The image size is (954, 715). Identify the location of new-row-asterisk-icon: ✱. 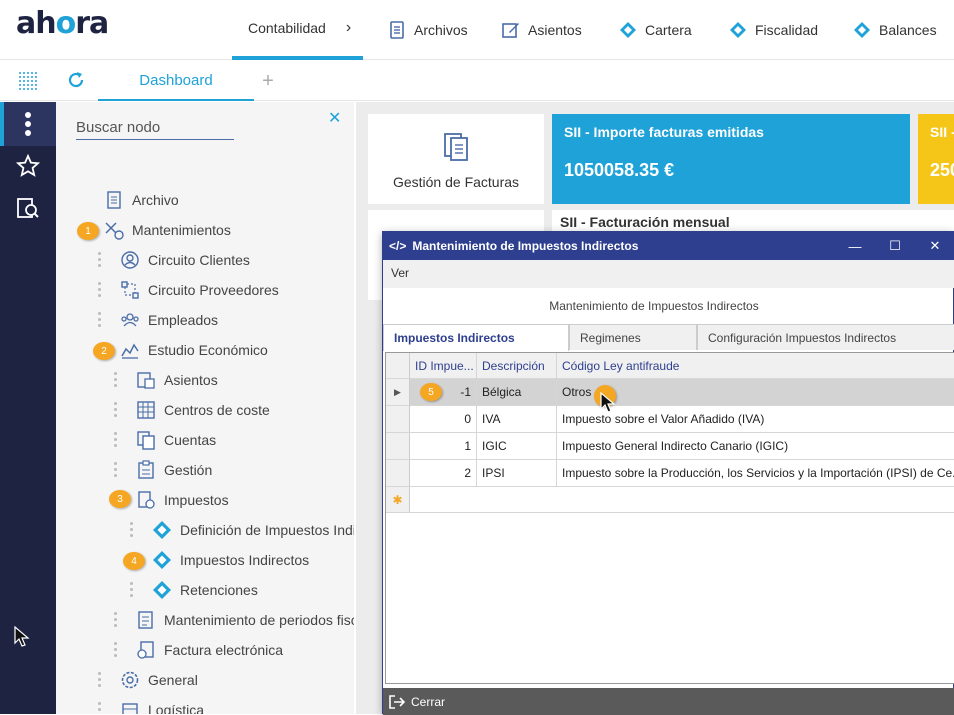
(398, 499).